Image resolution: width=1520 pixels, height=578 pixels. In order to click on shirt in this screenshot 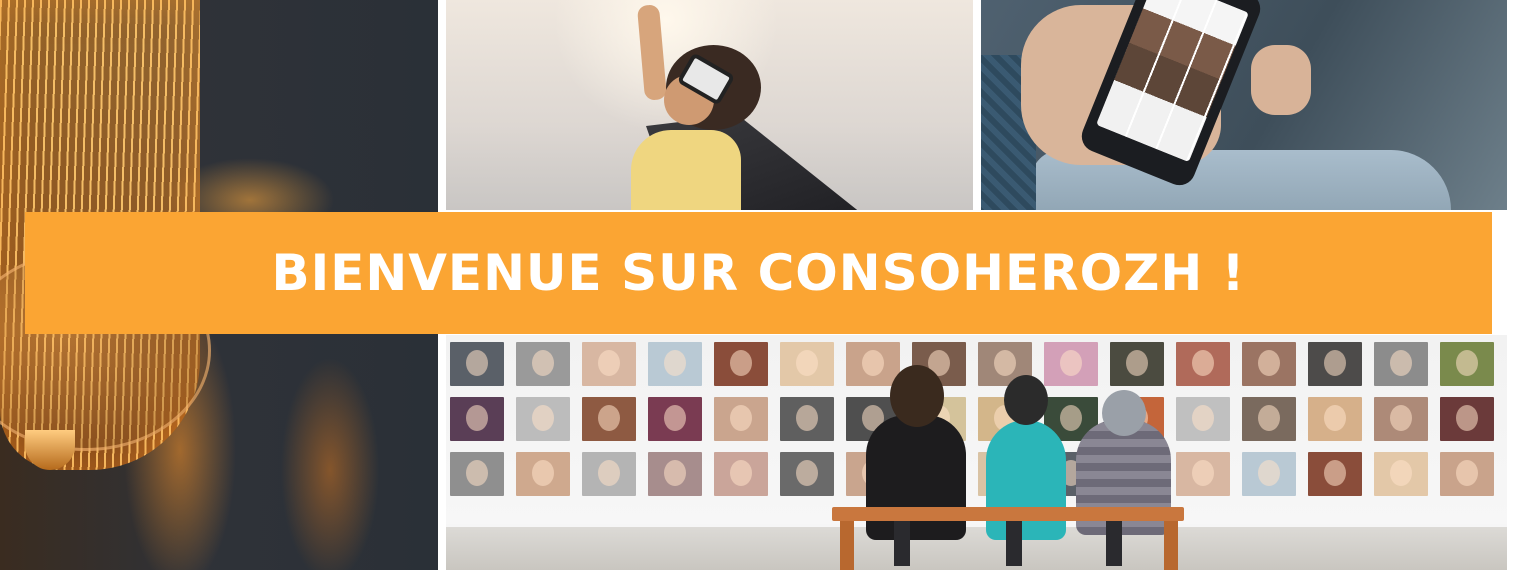, I will do `click(686, 170)`.